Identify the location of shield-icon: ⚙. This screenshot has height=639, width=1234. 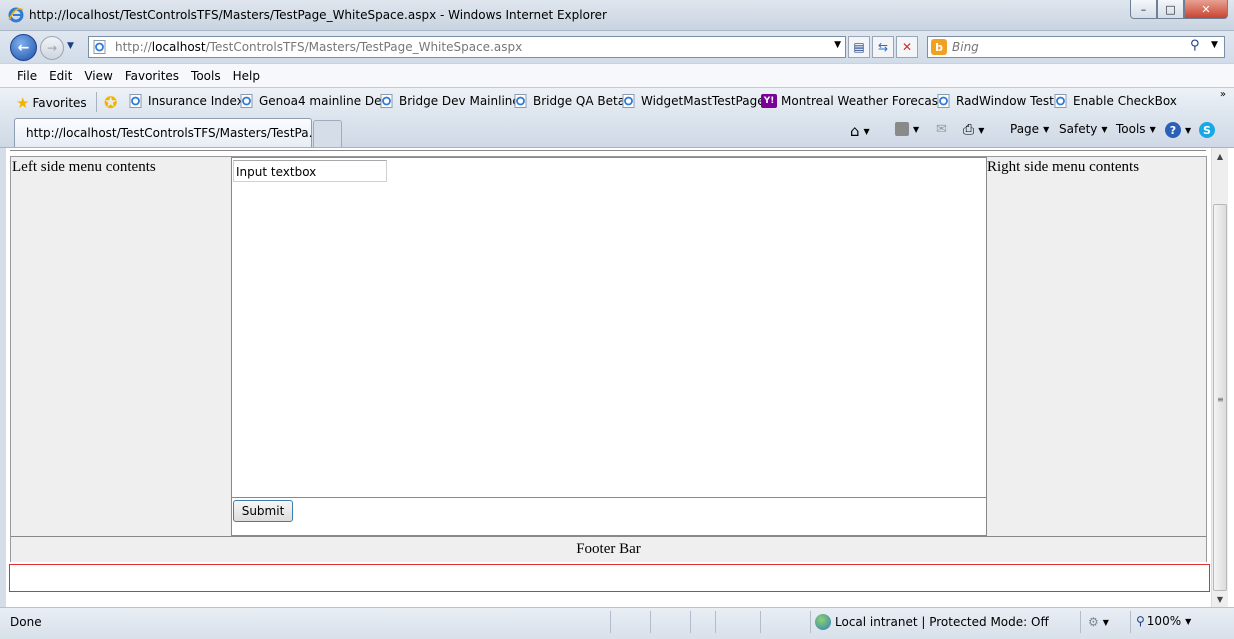
(1093, 622).